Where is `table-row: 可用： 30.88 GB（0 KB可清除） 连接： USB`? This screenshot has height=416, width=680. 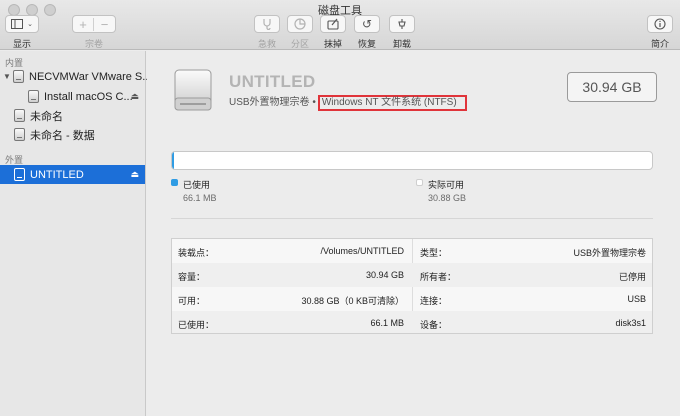
table-row: 可用： 30.88 GB（0 KB可清除） 连接： USB is located at coordinates (412, 299).